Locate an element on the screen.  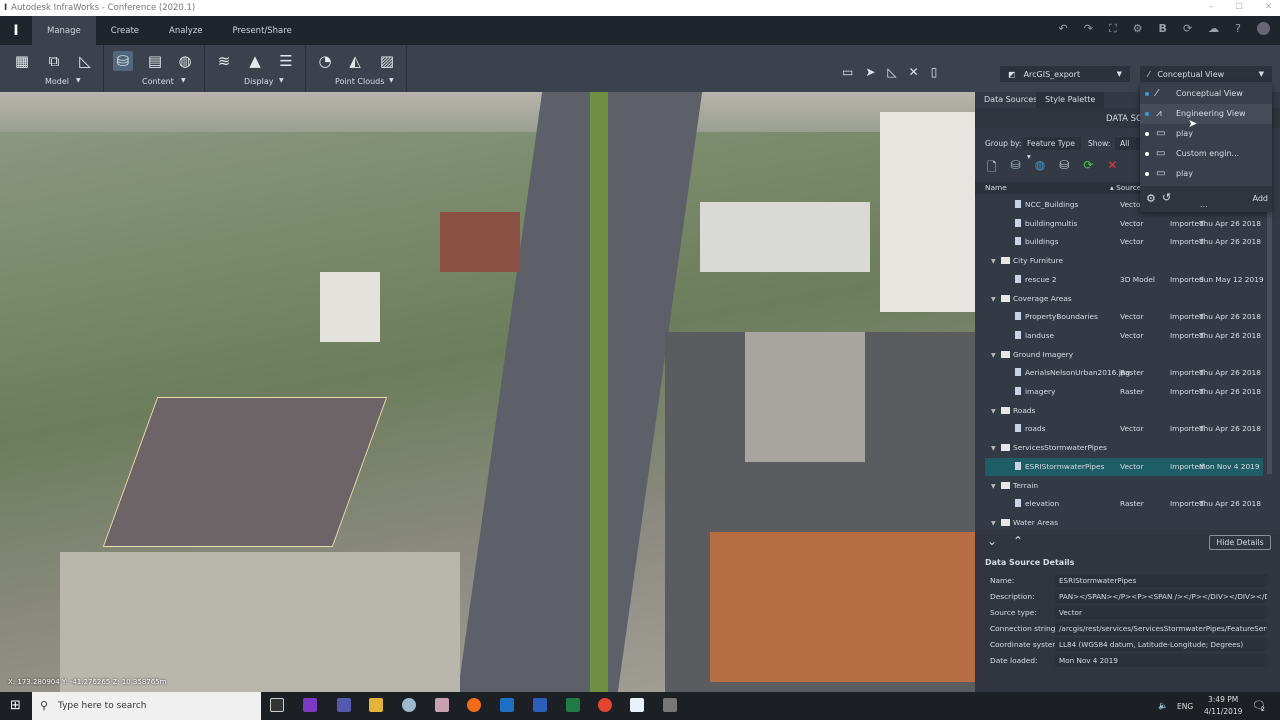
tree-scrollbar is located at coordinates (1269, 334).